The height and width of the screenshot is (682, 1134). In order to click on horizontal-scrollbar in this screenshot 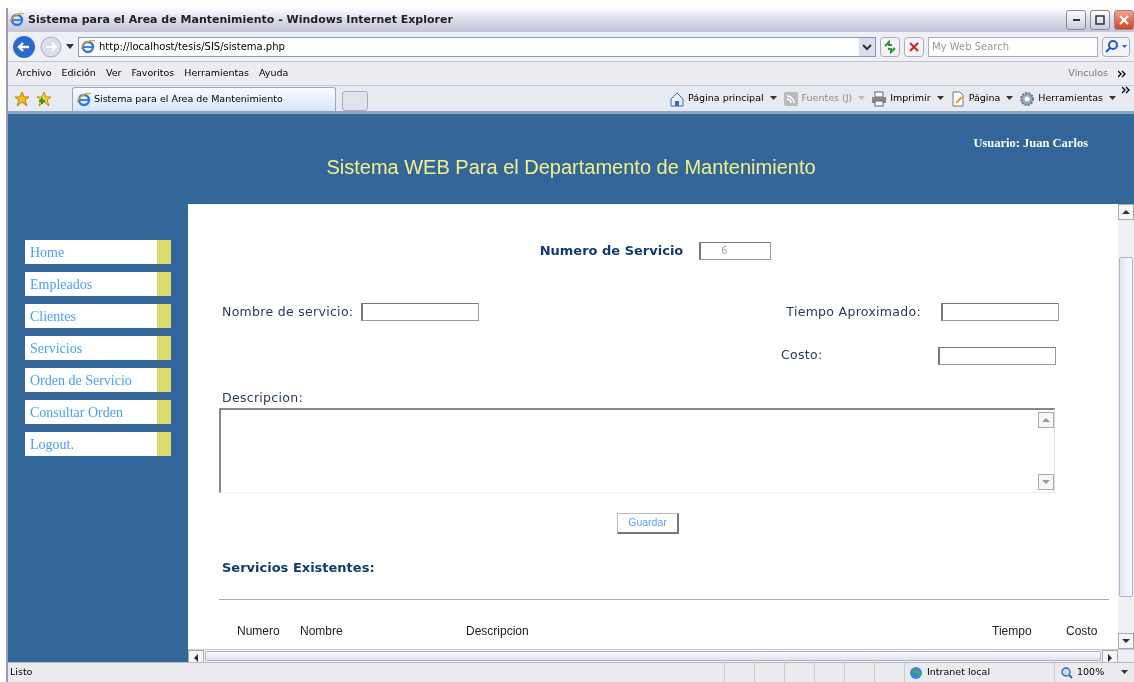, I will do `click(661, 655)`.